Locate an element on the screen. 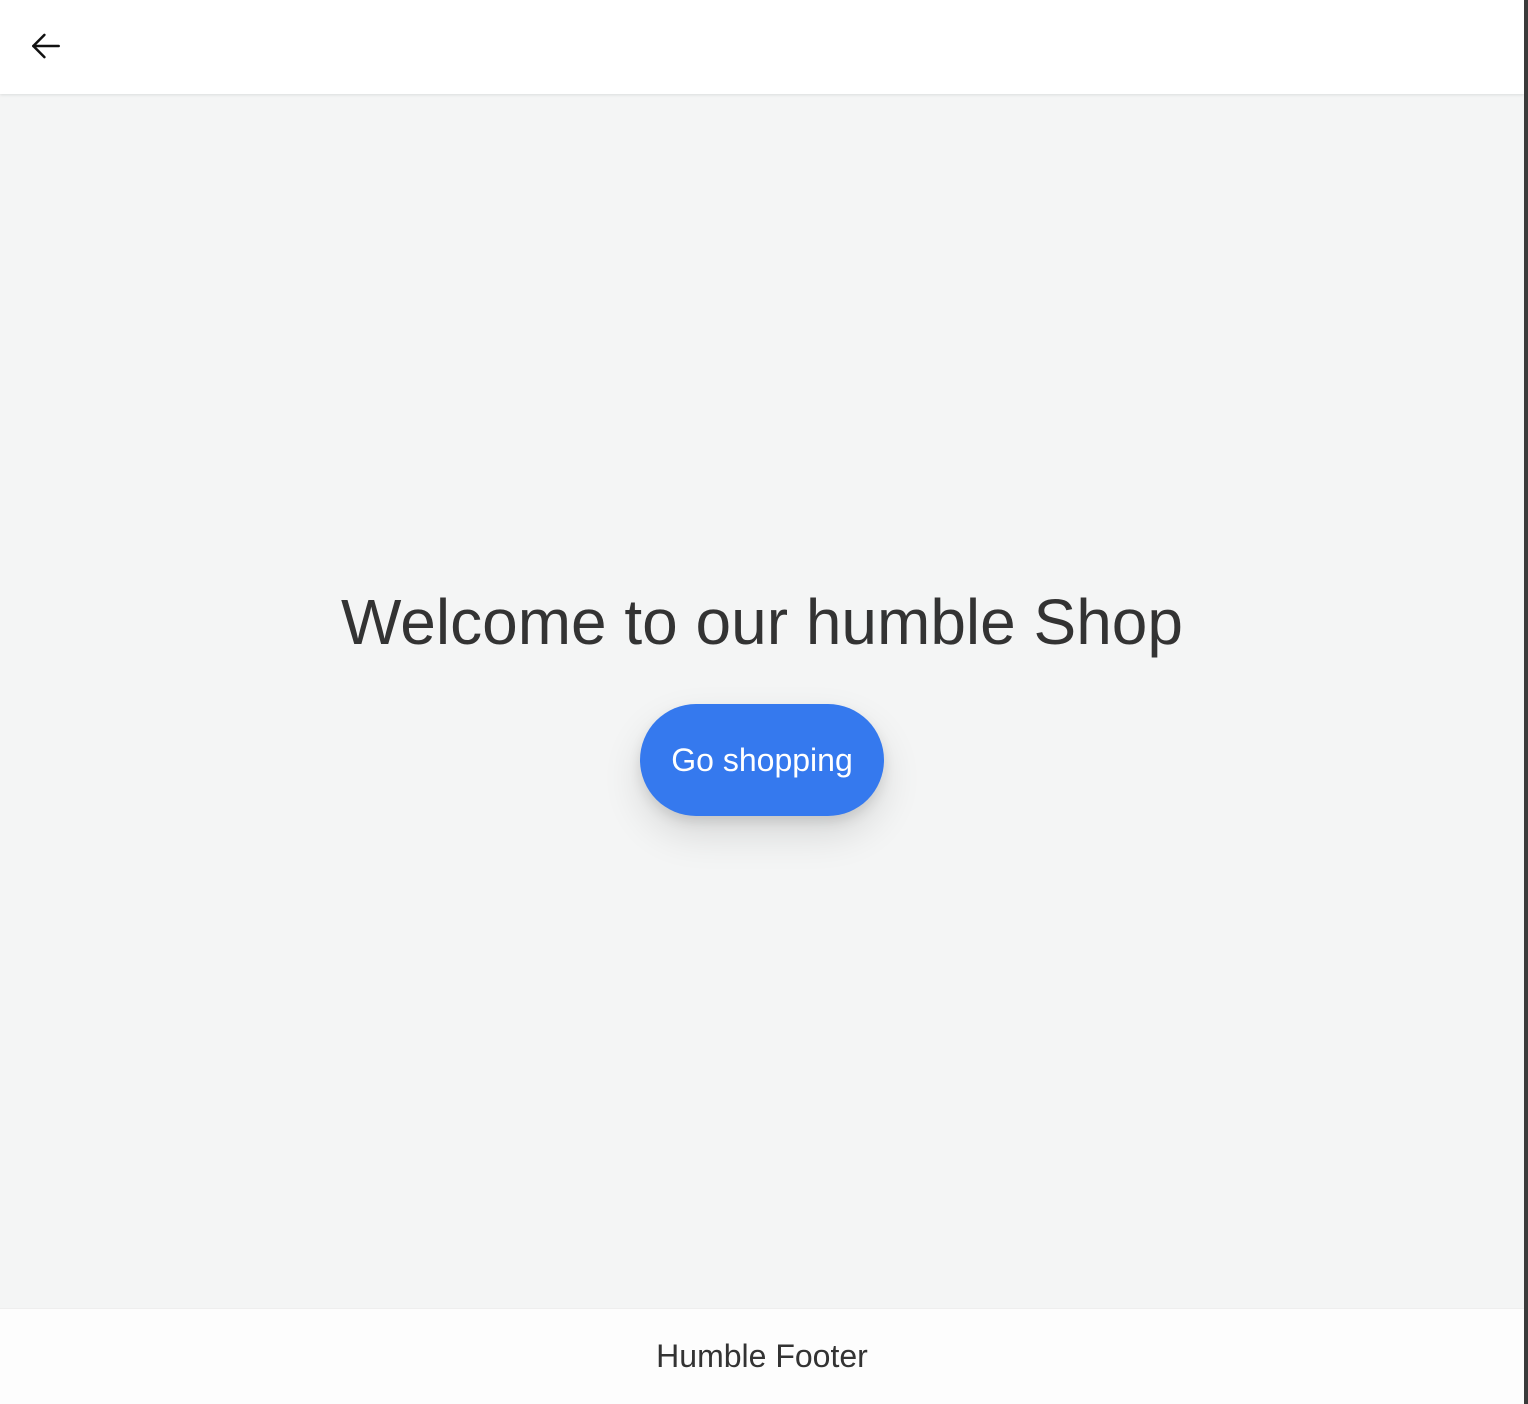  page-title: Welcome to our humble Shop is located at coordinates (762, 622).